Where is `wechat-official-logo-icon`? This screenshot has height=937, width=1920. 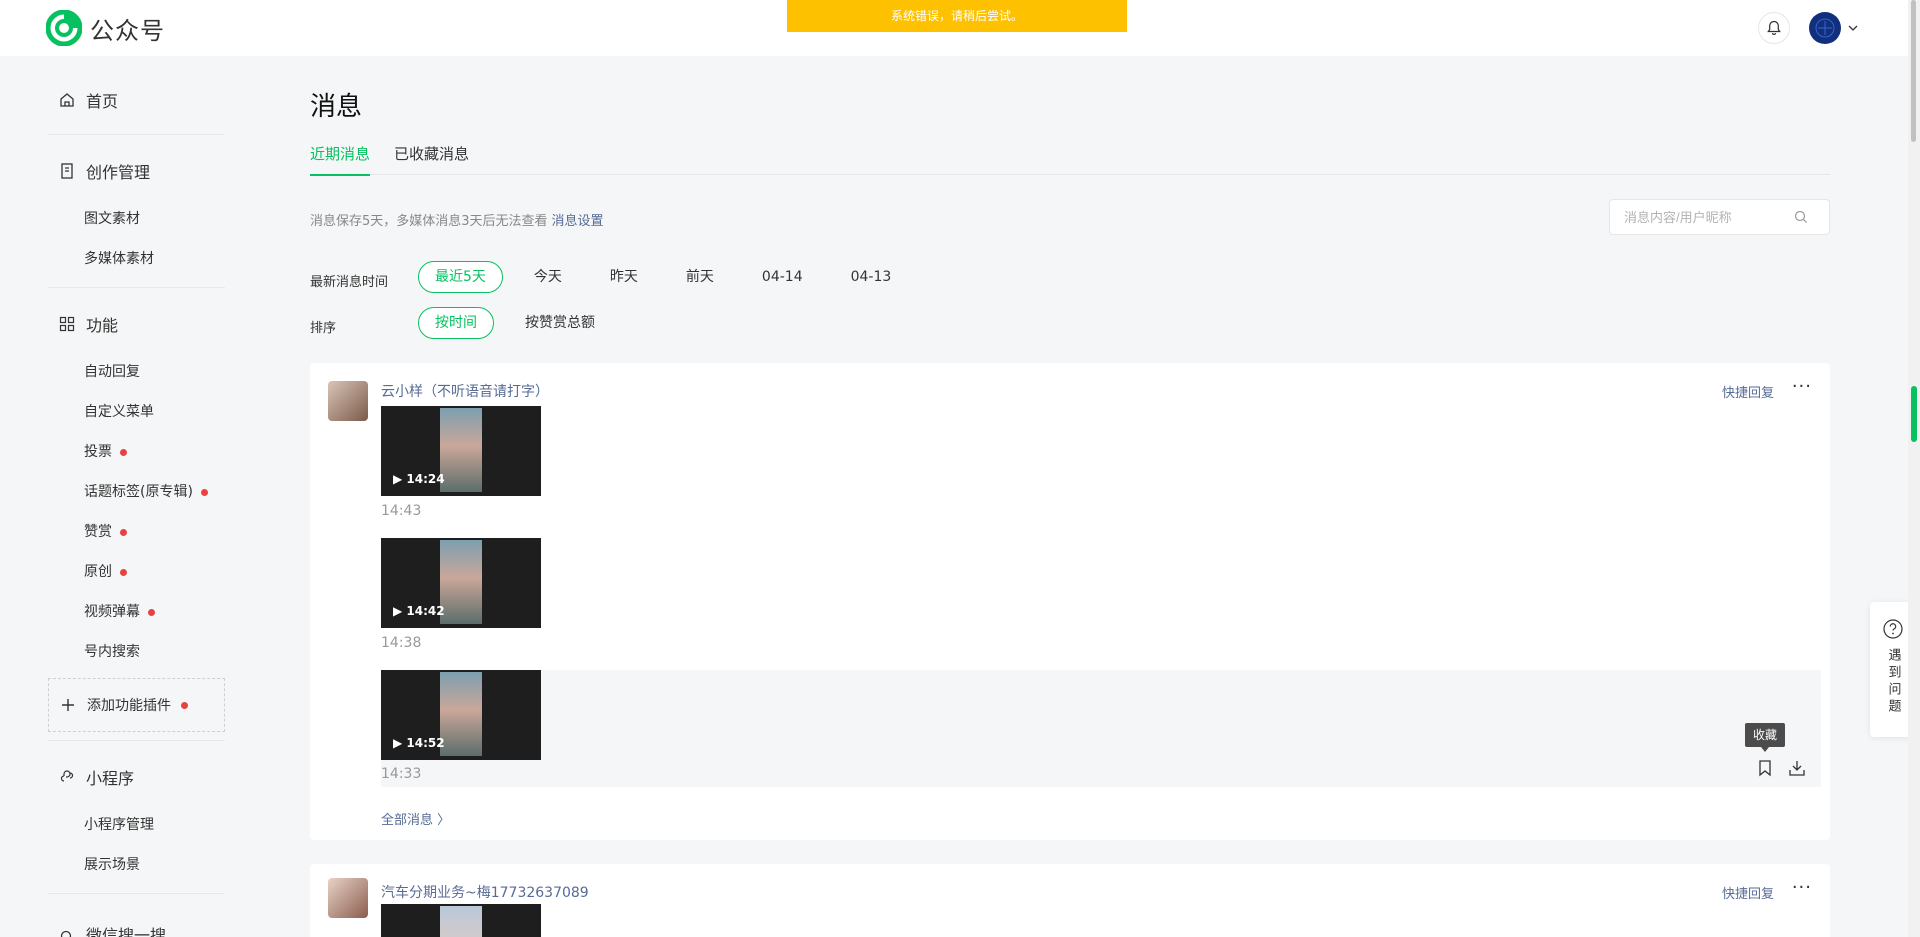
wechat-official-logo-icon is located at coordinates (64, 28).